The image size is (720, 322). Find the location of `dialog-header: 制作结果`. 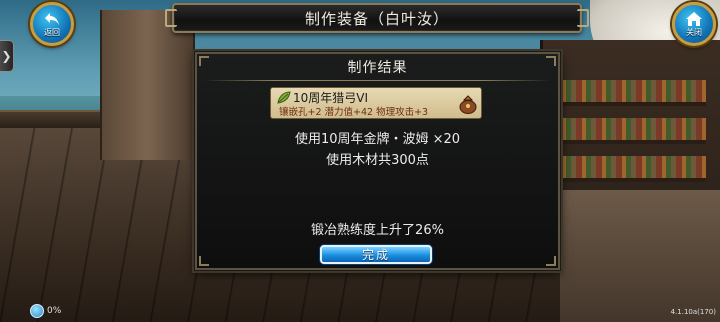

dialog-header: 制作结果 is located at coordinates (377, 67).